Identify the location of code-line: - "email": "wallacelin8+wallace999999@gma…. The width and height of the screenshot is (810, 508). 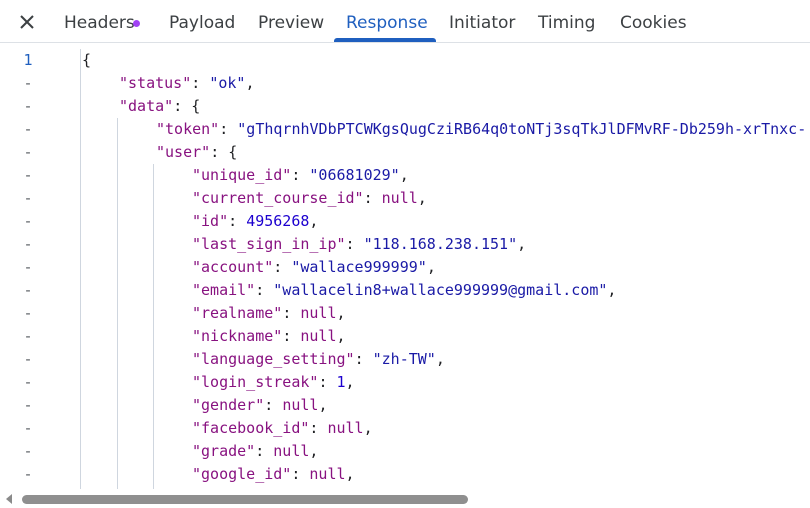
(405, 290).